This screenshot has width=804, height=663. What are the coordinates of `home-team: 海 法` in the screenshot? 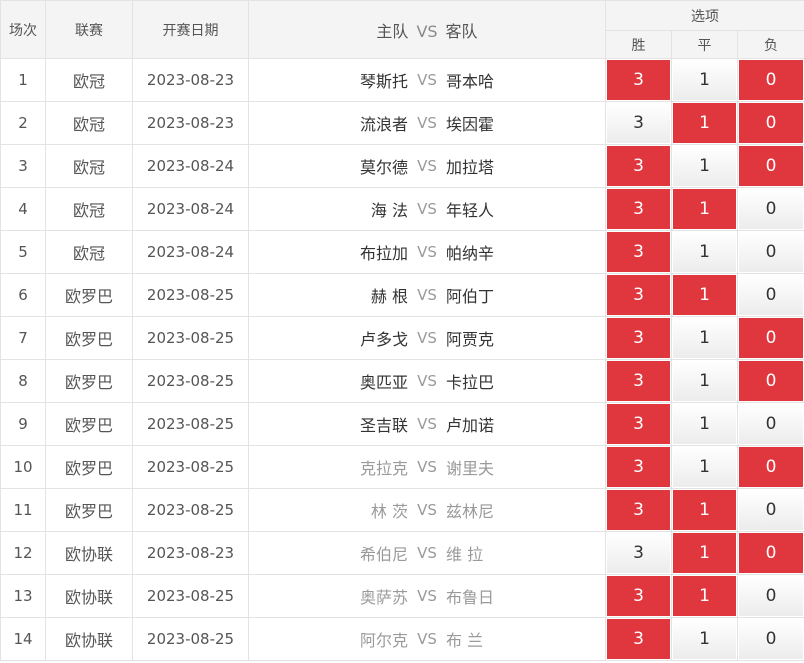 It's located at (389, 210).